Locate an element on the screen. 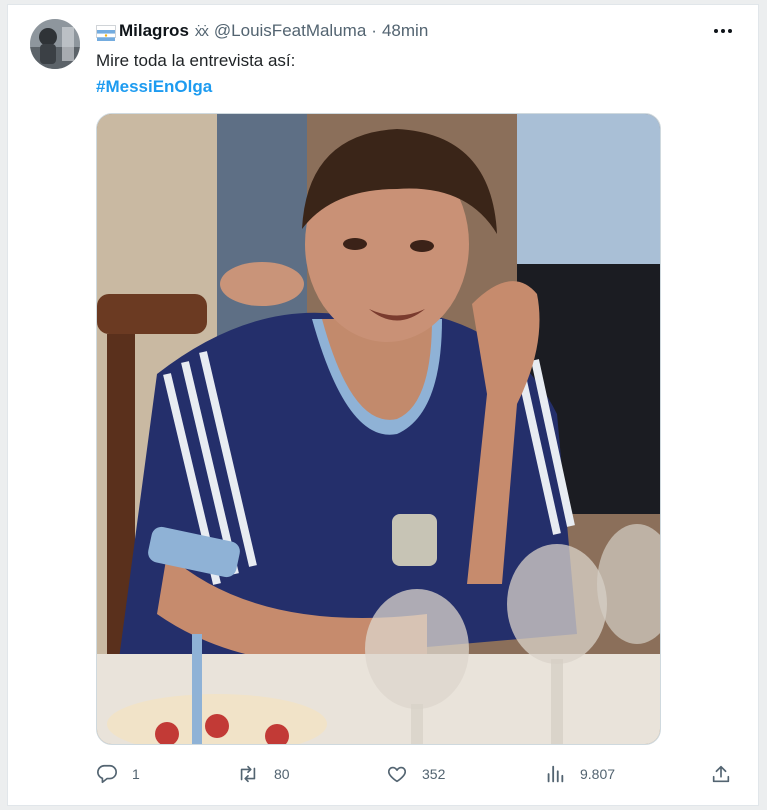 The height and width of the screenshot is (810, 767). more-options-button is located at coordinates (723, 31).